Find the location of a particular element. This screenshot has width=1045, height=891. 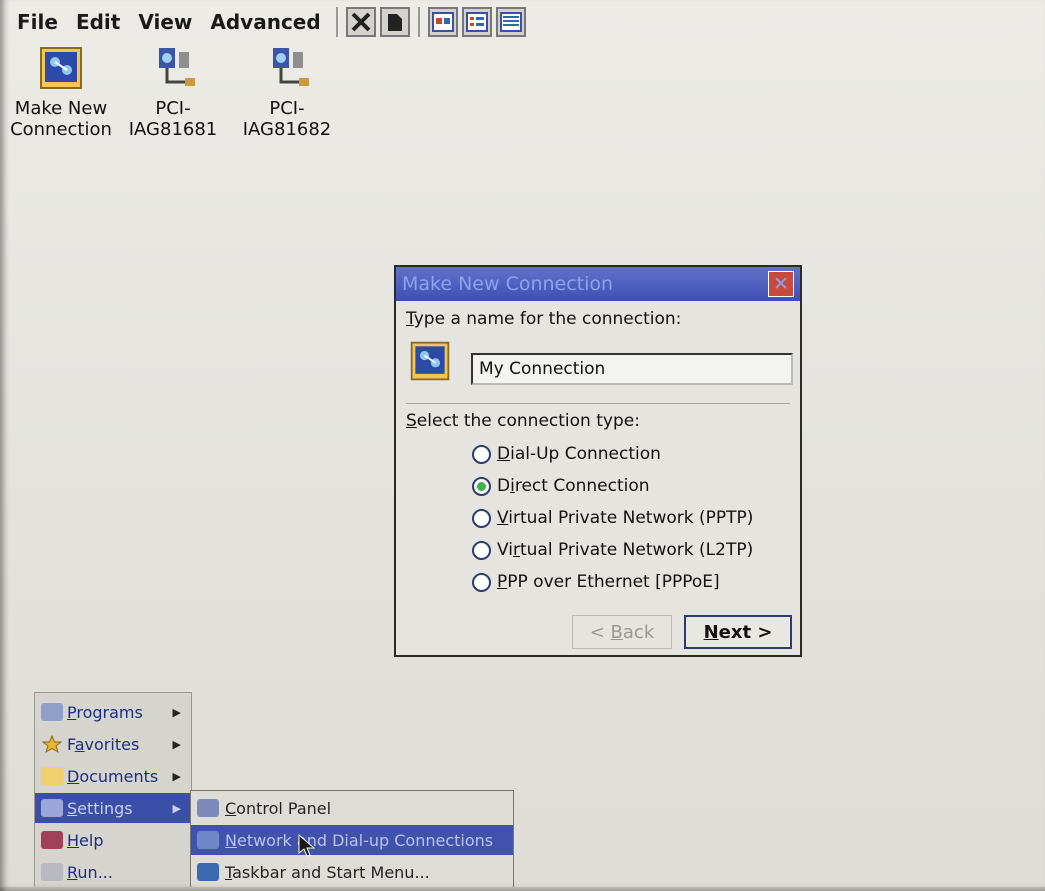

start-menu-documents: Documents ▶ is located at coordinates (113, 776).